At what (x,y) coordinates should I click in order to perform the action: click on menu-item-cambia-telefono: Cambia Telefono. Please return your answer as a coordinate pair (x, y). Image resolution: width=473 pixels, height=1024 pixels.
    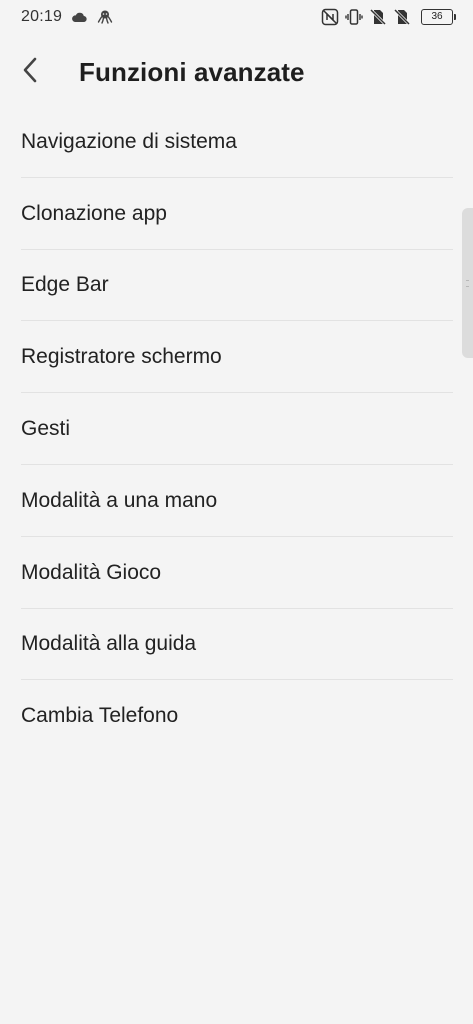
    Looking at the image, I should click on (236, 716).